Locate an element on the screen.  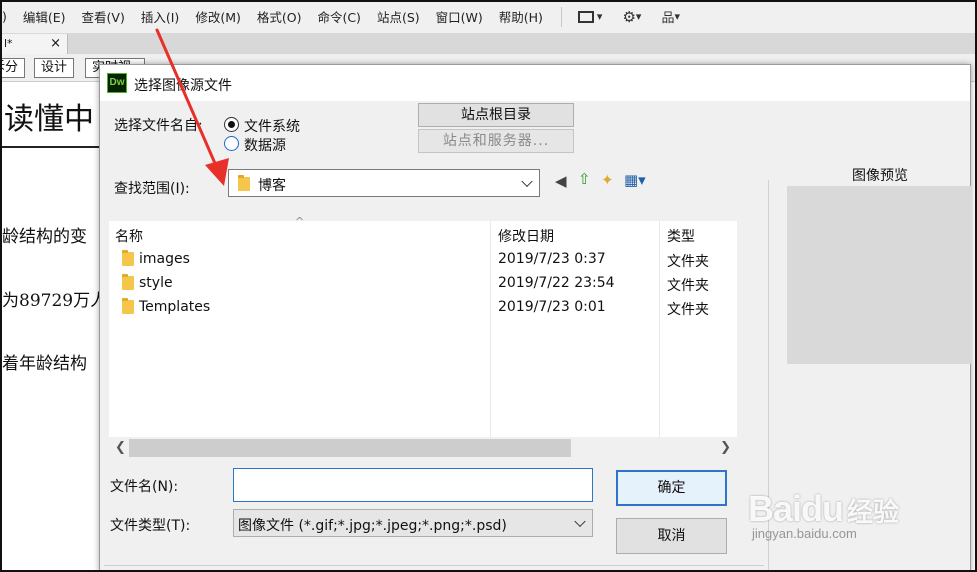
watermark-cn: 经验 is located at coordinates (873, 513).